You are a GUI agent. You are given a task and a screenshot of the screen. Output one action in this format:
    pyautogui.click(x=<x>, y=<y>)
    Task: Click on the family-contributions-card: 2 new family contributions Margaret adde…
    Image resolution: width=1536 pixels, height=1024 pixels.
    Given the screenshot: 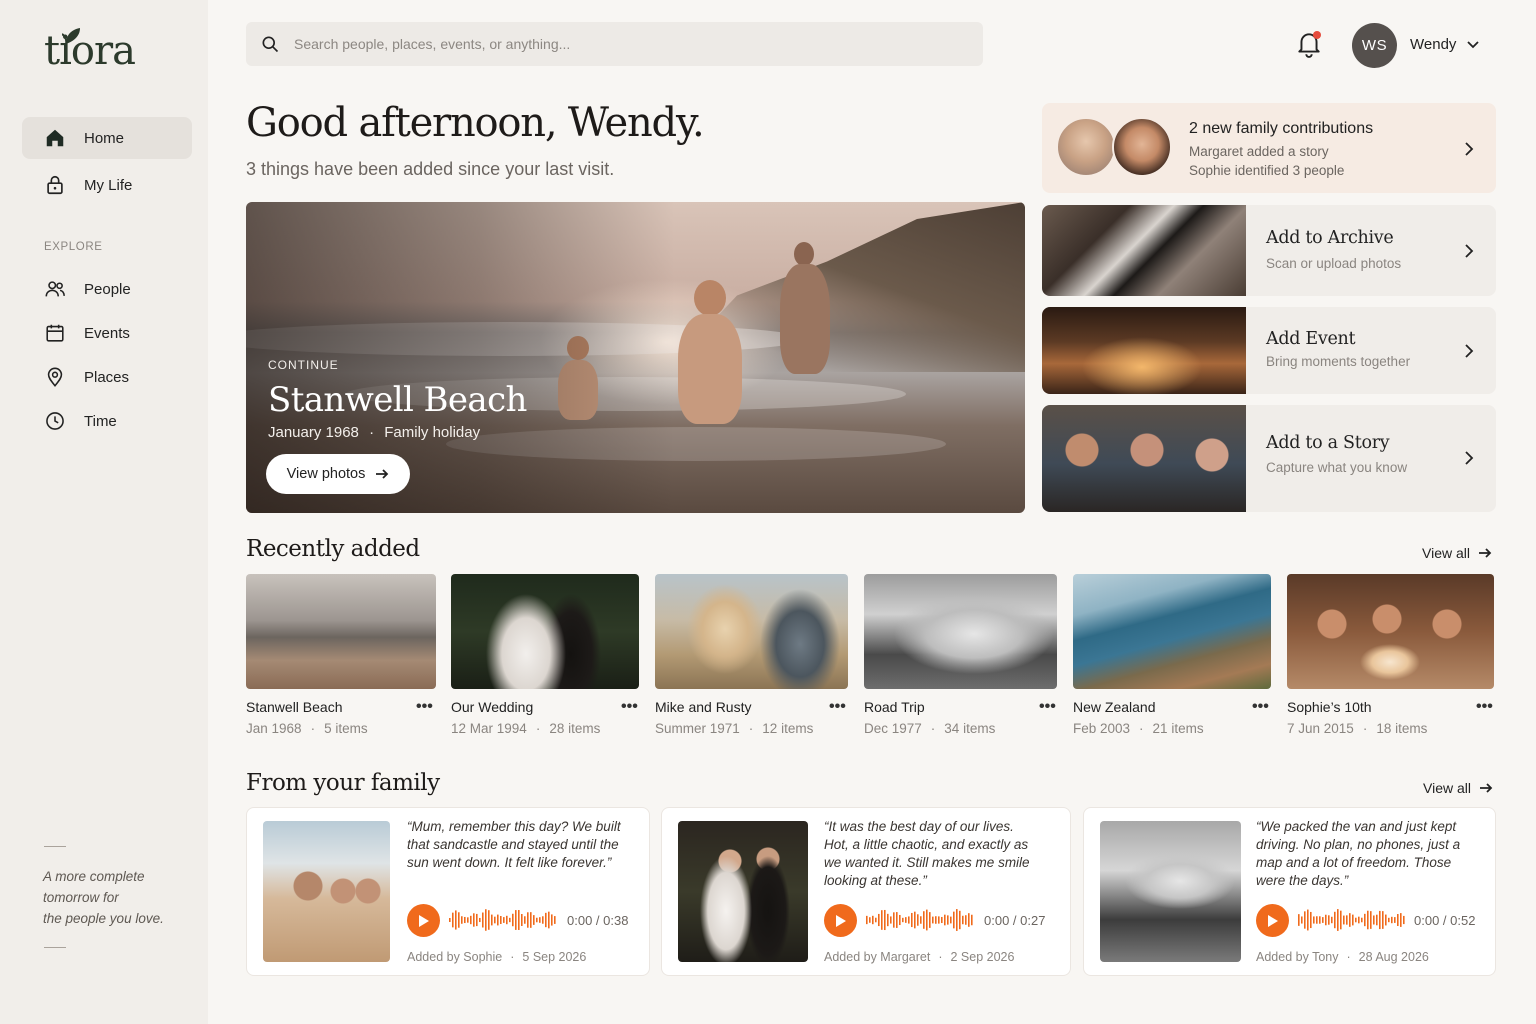 What is the action you would take?
    pyautogui.click(x=1269, y=148)
    